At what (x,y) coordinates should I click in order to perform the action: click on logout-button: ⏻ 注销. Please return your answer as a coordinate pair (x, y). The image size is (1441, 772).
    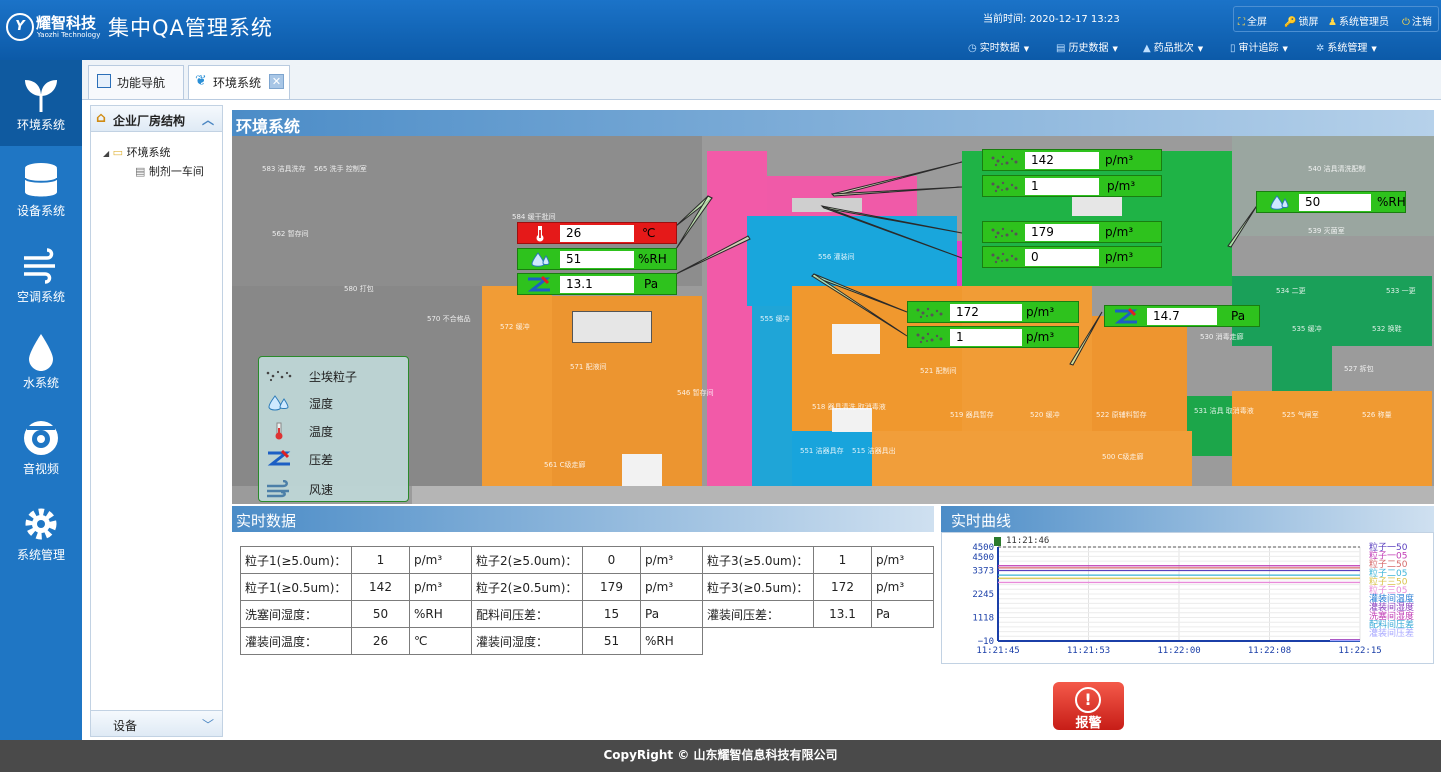
    Looking at the image, I should click on (1417, 20).